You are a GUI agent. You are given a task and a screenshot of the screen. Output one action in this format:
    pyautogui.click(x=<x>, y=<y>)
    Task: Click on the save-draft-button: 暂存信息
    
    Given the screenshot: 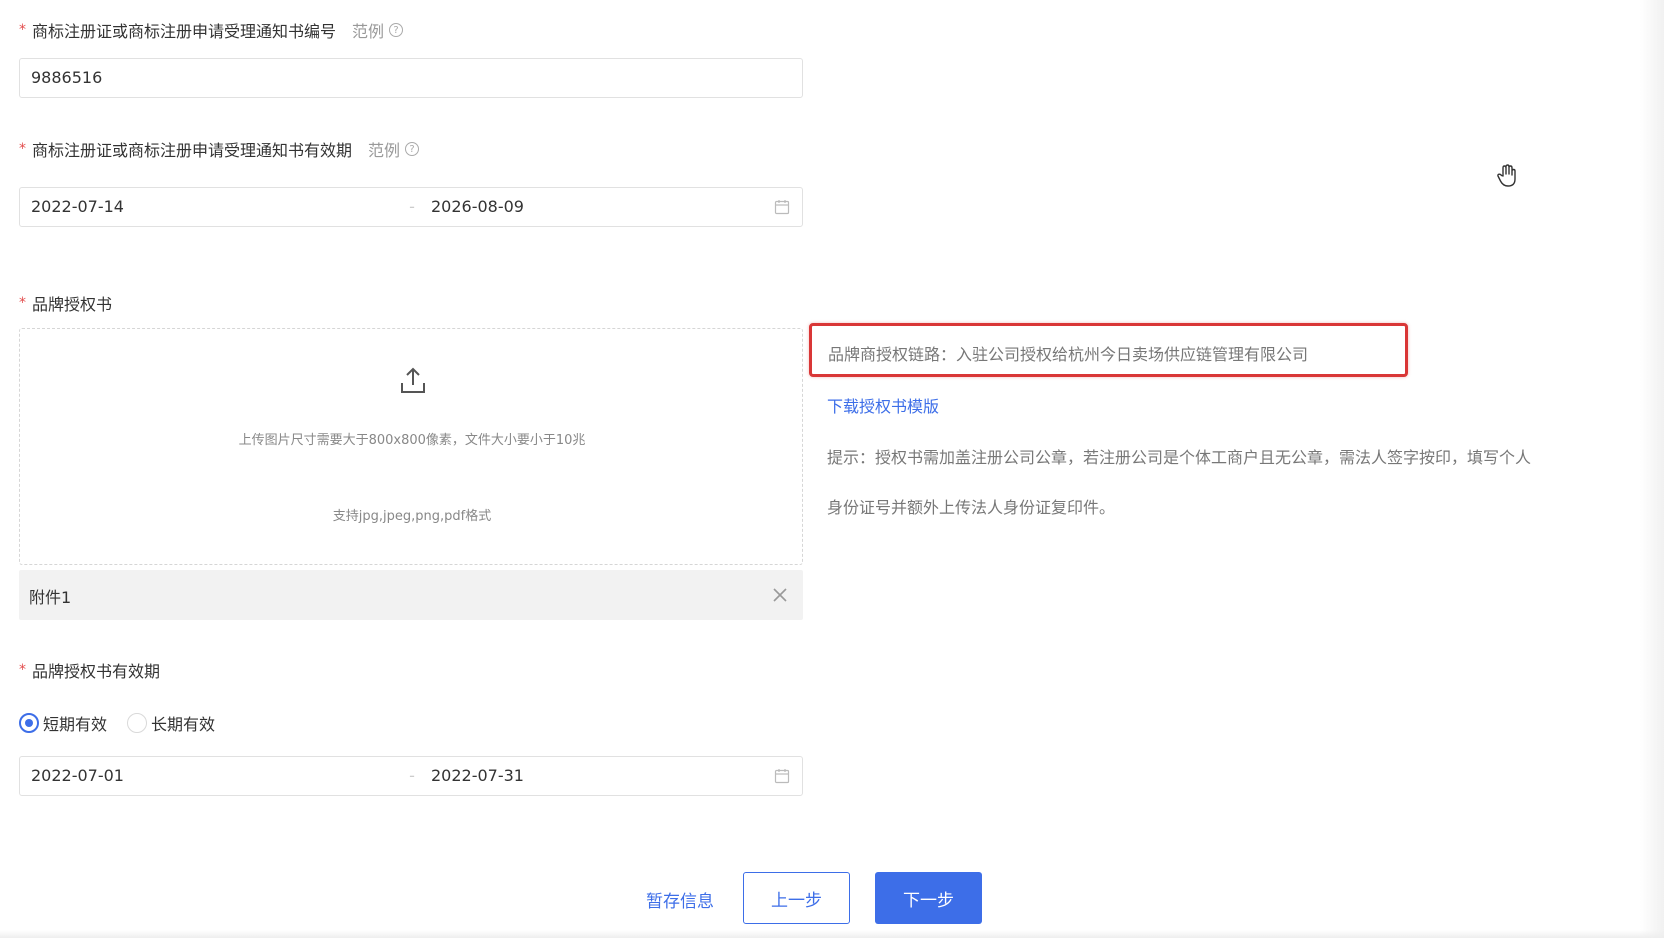 What is the action you would take?
    pyautogui.click(x=680, y=899)
    